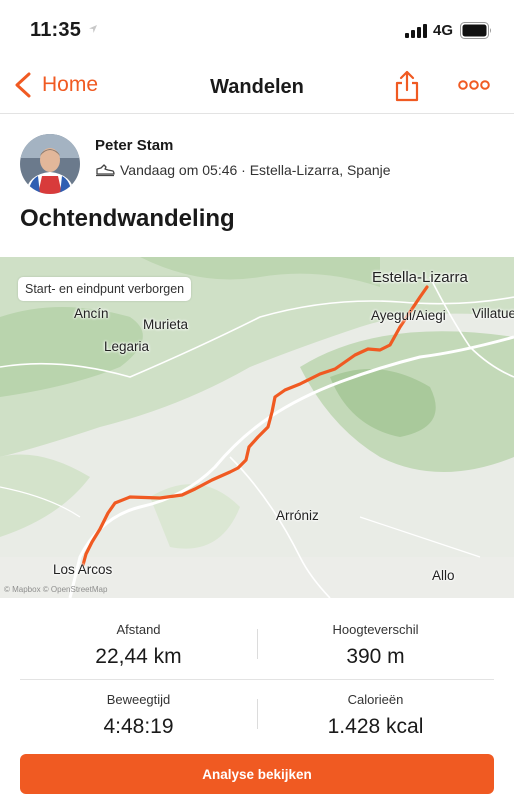 The image size is (514, 810). Describe the element at coordinates (93, 29) in the screenshot. I see `location-arrow-icon` at that location.